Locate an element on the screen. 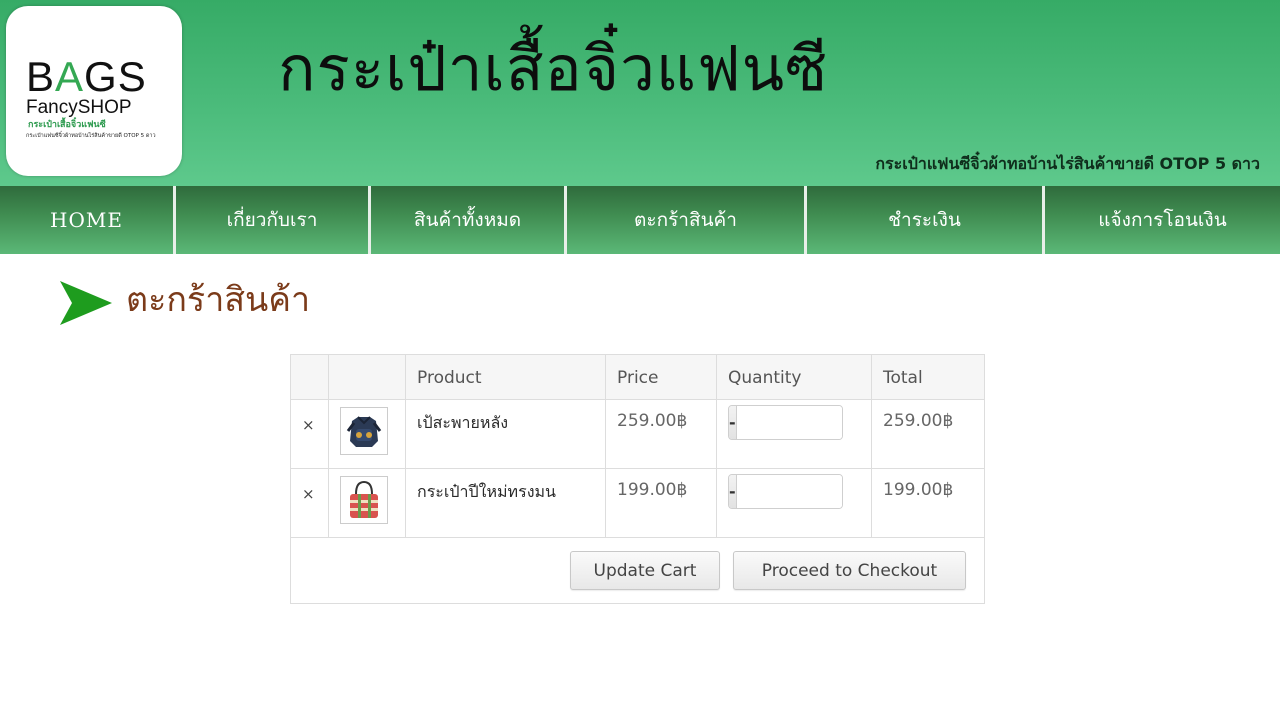 The width and height of the screenshot is (1280, 720). product-price: 199.00฿ is located at coordinates (652, 490).